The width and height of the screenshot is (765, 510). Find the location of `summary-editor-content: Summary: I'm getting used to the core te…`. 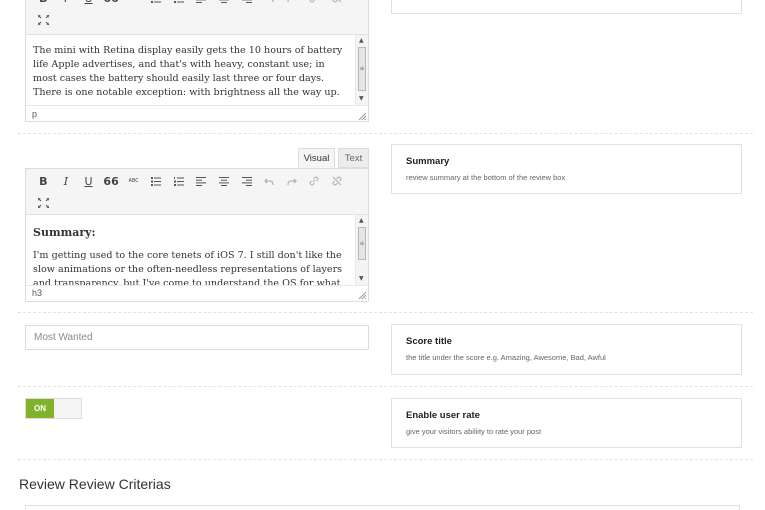

summary-editor-content: Summary: I'm getting used to the core te… is located at coordinates (197, 250).